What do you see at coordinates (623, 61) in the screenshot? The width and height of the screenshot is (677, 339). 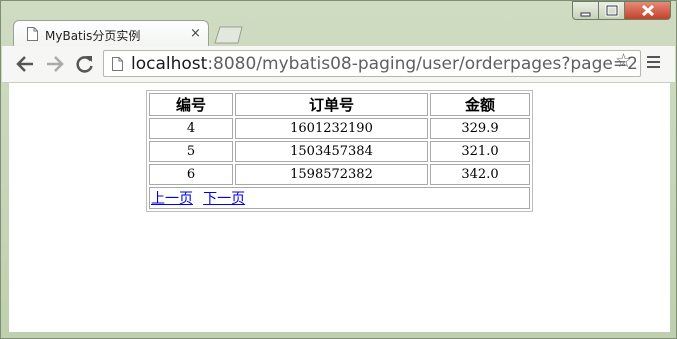 I see `star-icon: ☆` at bounding box center [623, 61].